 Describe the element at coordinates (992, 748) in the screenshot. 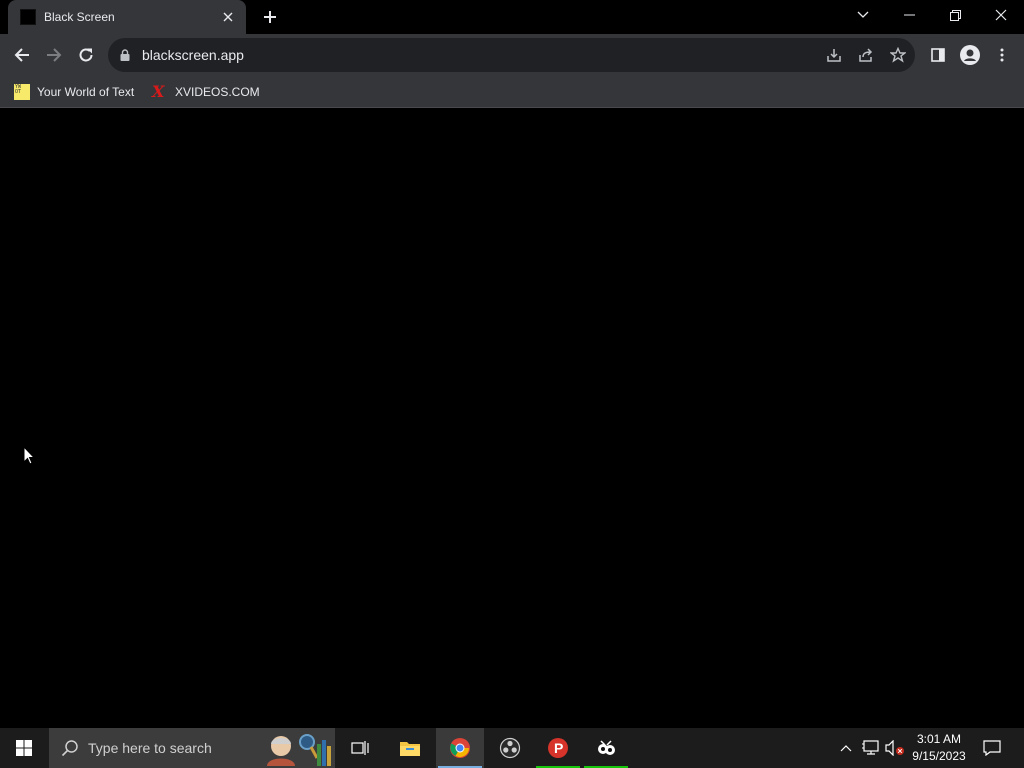

I see `notification-center-icon` at that location.